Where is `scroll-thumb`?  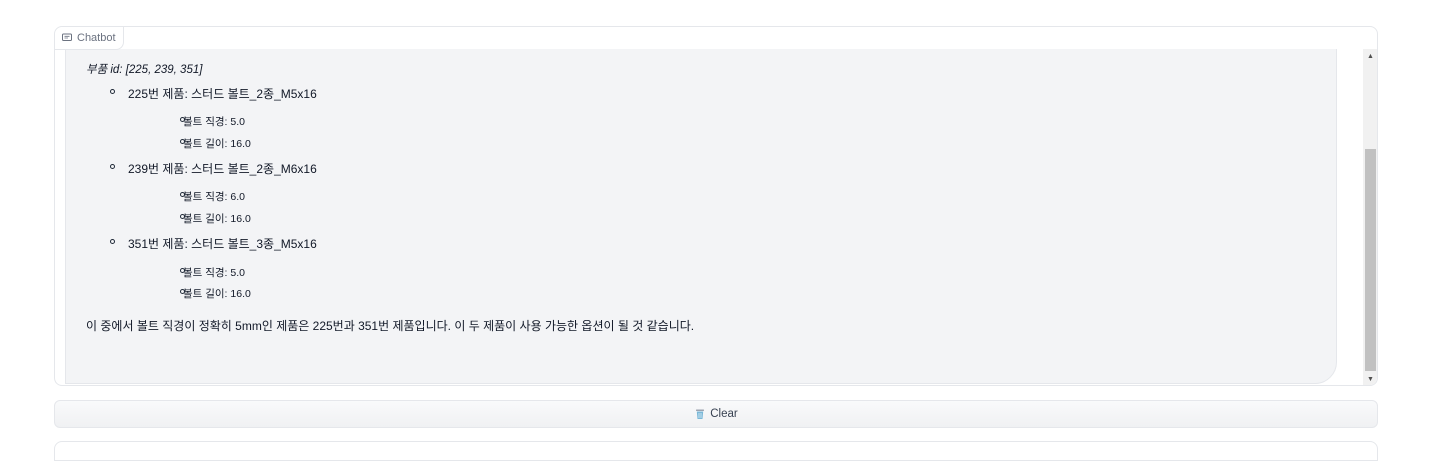 scroll-thumb is located at coordinates (1370, 260).